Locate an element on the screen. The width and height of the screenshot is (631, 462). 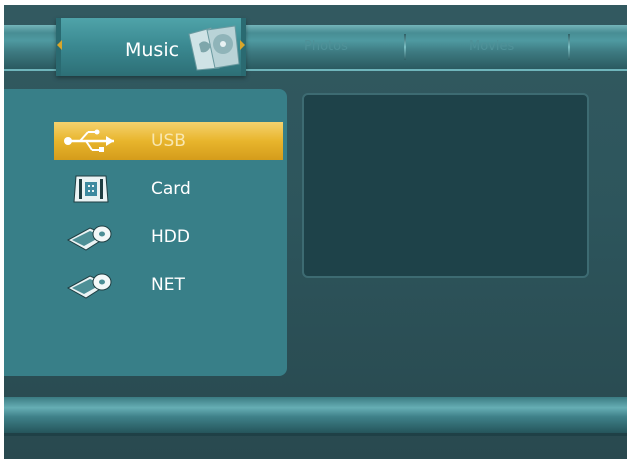
source-item-hdd: HDD is located at coordinates (168, 237).